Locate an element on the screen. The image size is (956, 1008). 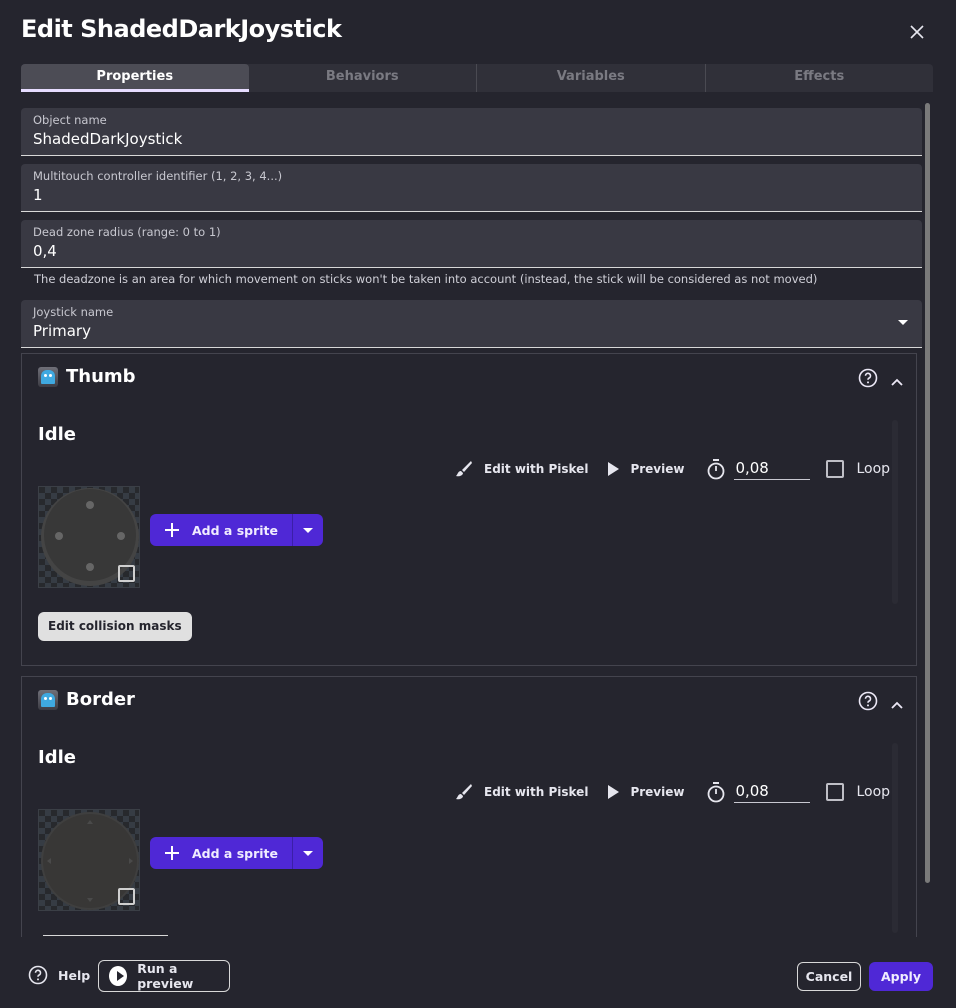
dead-zone-field: Dead zone radius (range: 0 to 1) 0,4 is located at coordinates (471, 244).